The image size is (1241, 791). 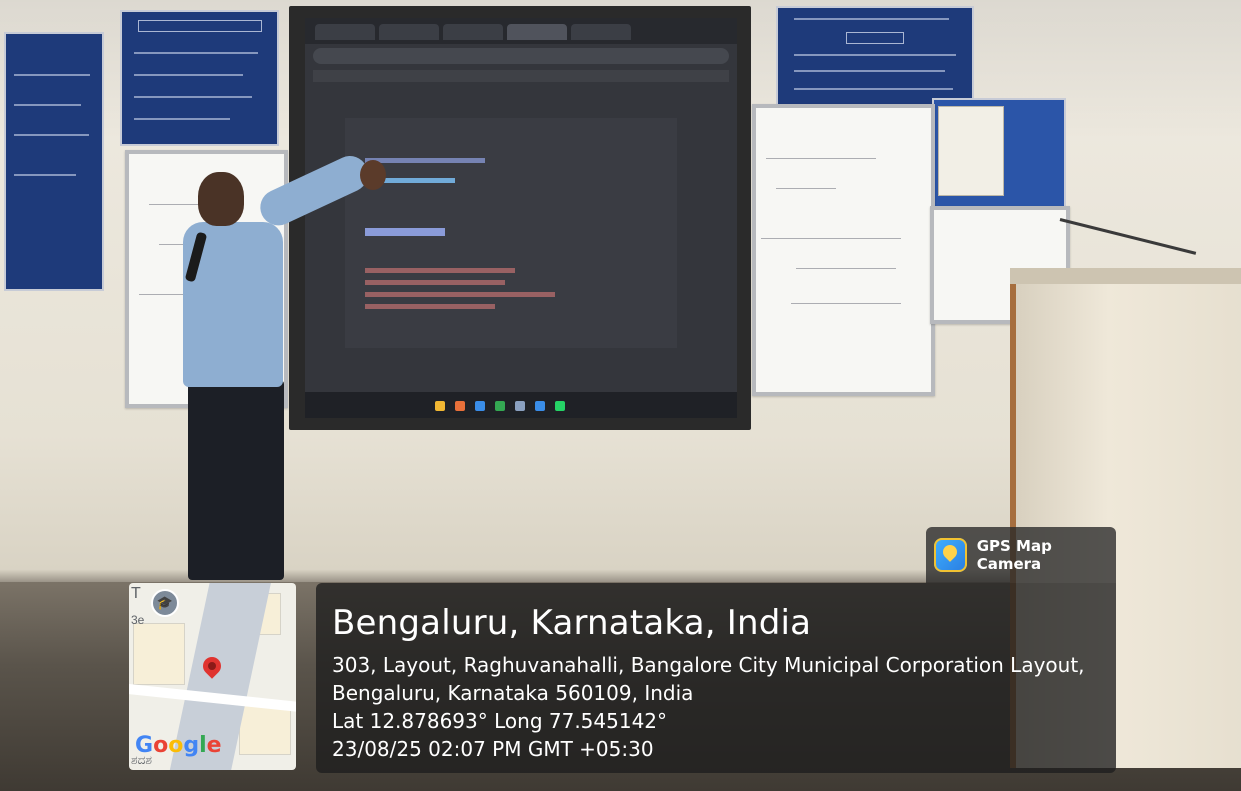 What do you see at coordinates (493, 749) in the screenshot?
I see `timestamp: 23/08/25 02:07 PM GMT +05:30` at bounding box center [493, 749].